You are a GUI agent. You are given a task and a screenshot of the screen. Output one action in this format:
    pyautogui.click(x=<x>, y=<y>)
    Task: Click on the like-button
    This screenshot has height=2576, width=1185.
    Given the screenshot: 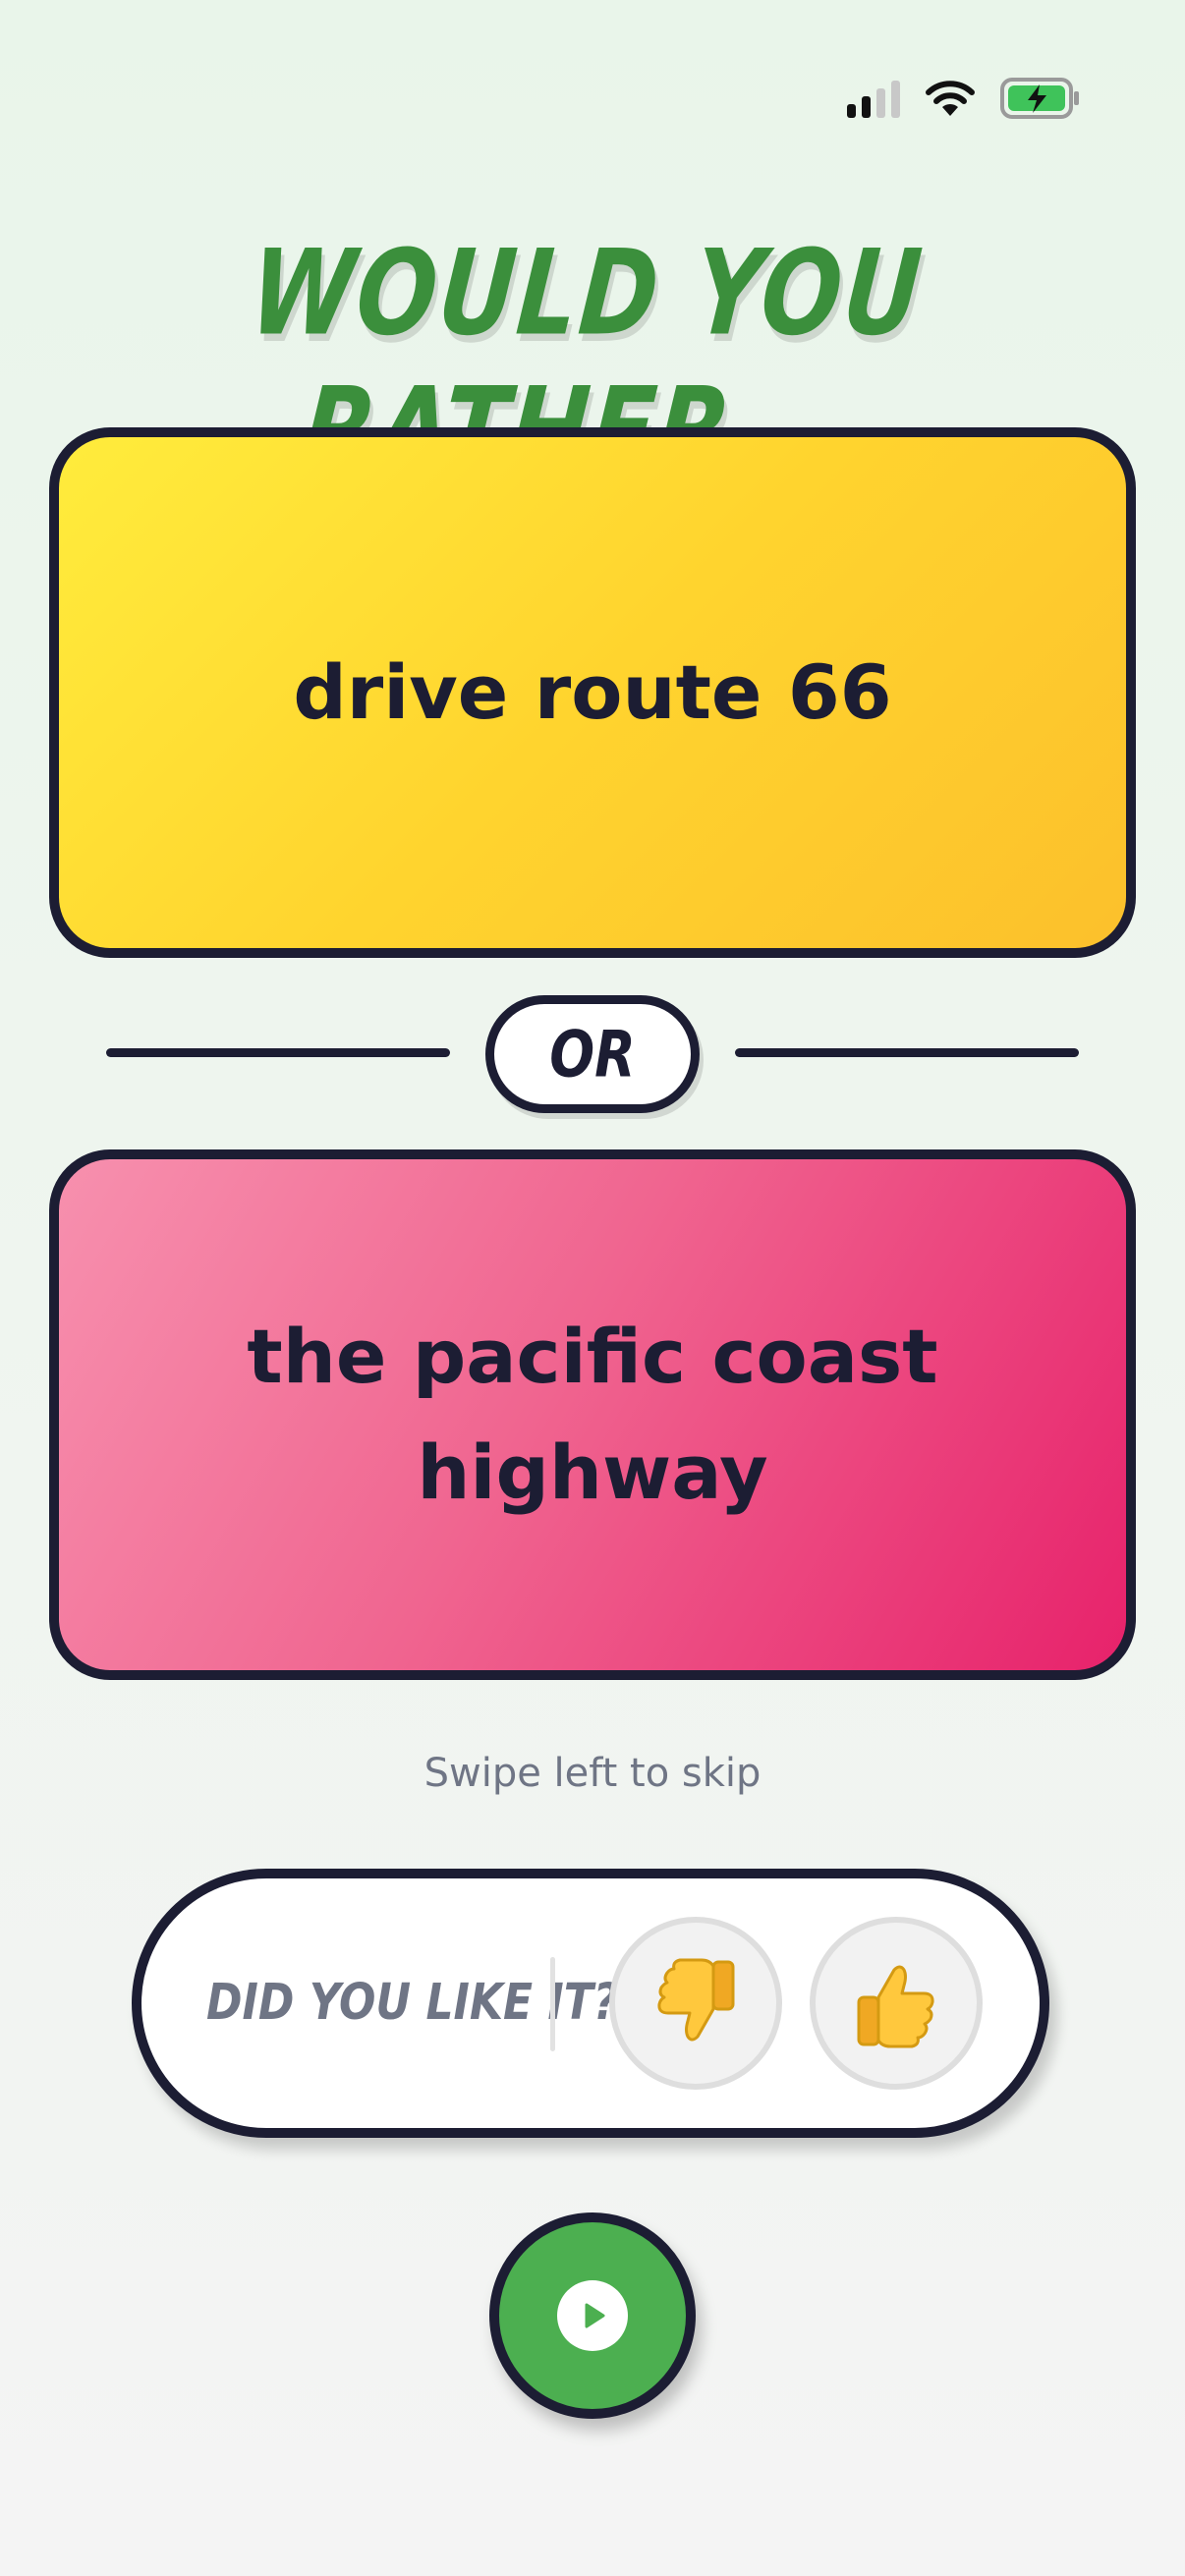 What is the action you would take?
    pyautogui.click(x=897, y=2003)
    